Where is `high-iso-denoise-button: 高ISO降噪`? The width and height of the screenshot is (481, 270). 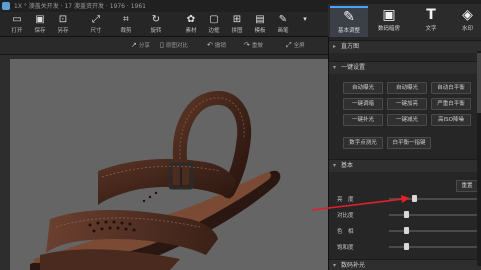
high-iso-denoise-button: 高ISO降噪 is located at coordinates (451, 120).